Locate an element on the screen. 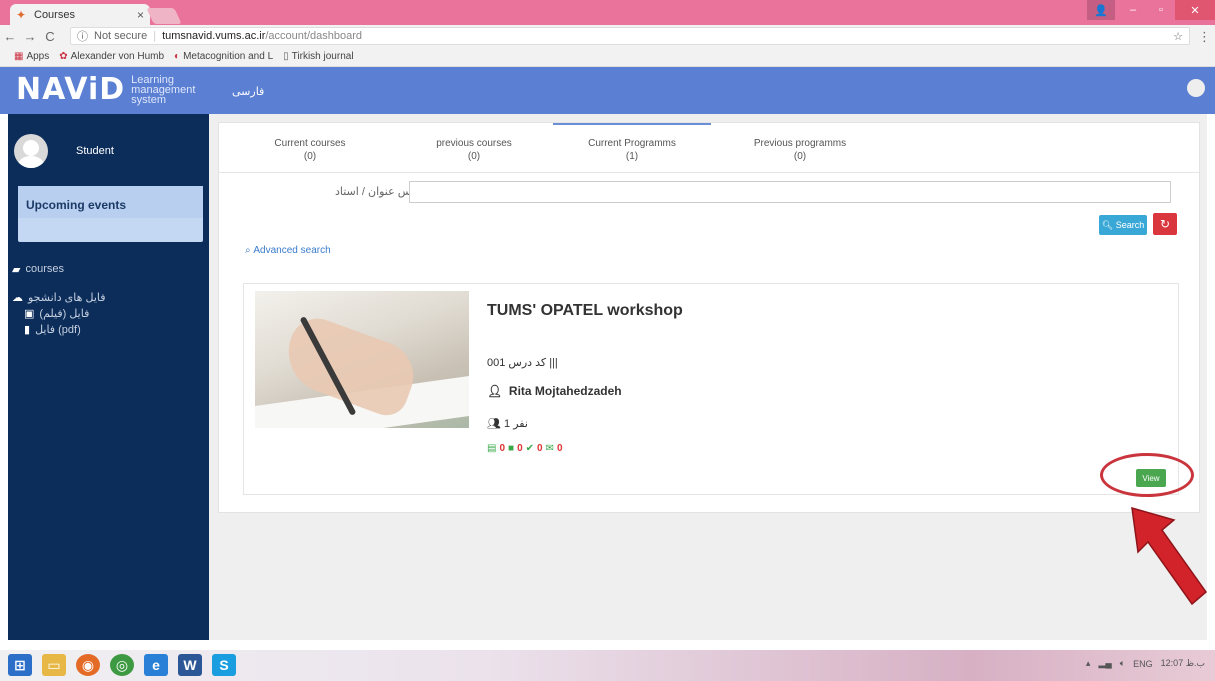 This screenshot has height=681, width=1215. tab-previous-courses: previous courses (0) is located at coordinates (474, 150).